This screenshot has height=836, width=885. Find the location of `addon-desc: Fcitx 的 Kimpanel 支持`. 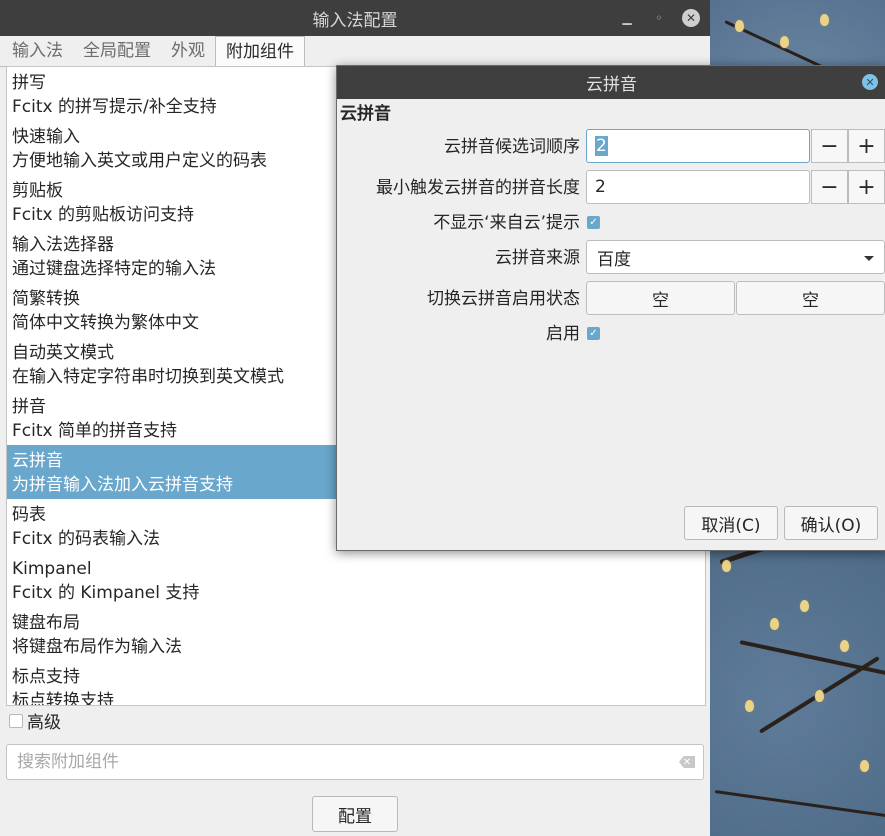

addon-desc: Fcitx 的 Kimpanel 支持 is located at coordinates (106, 593).